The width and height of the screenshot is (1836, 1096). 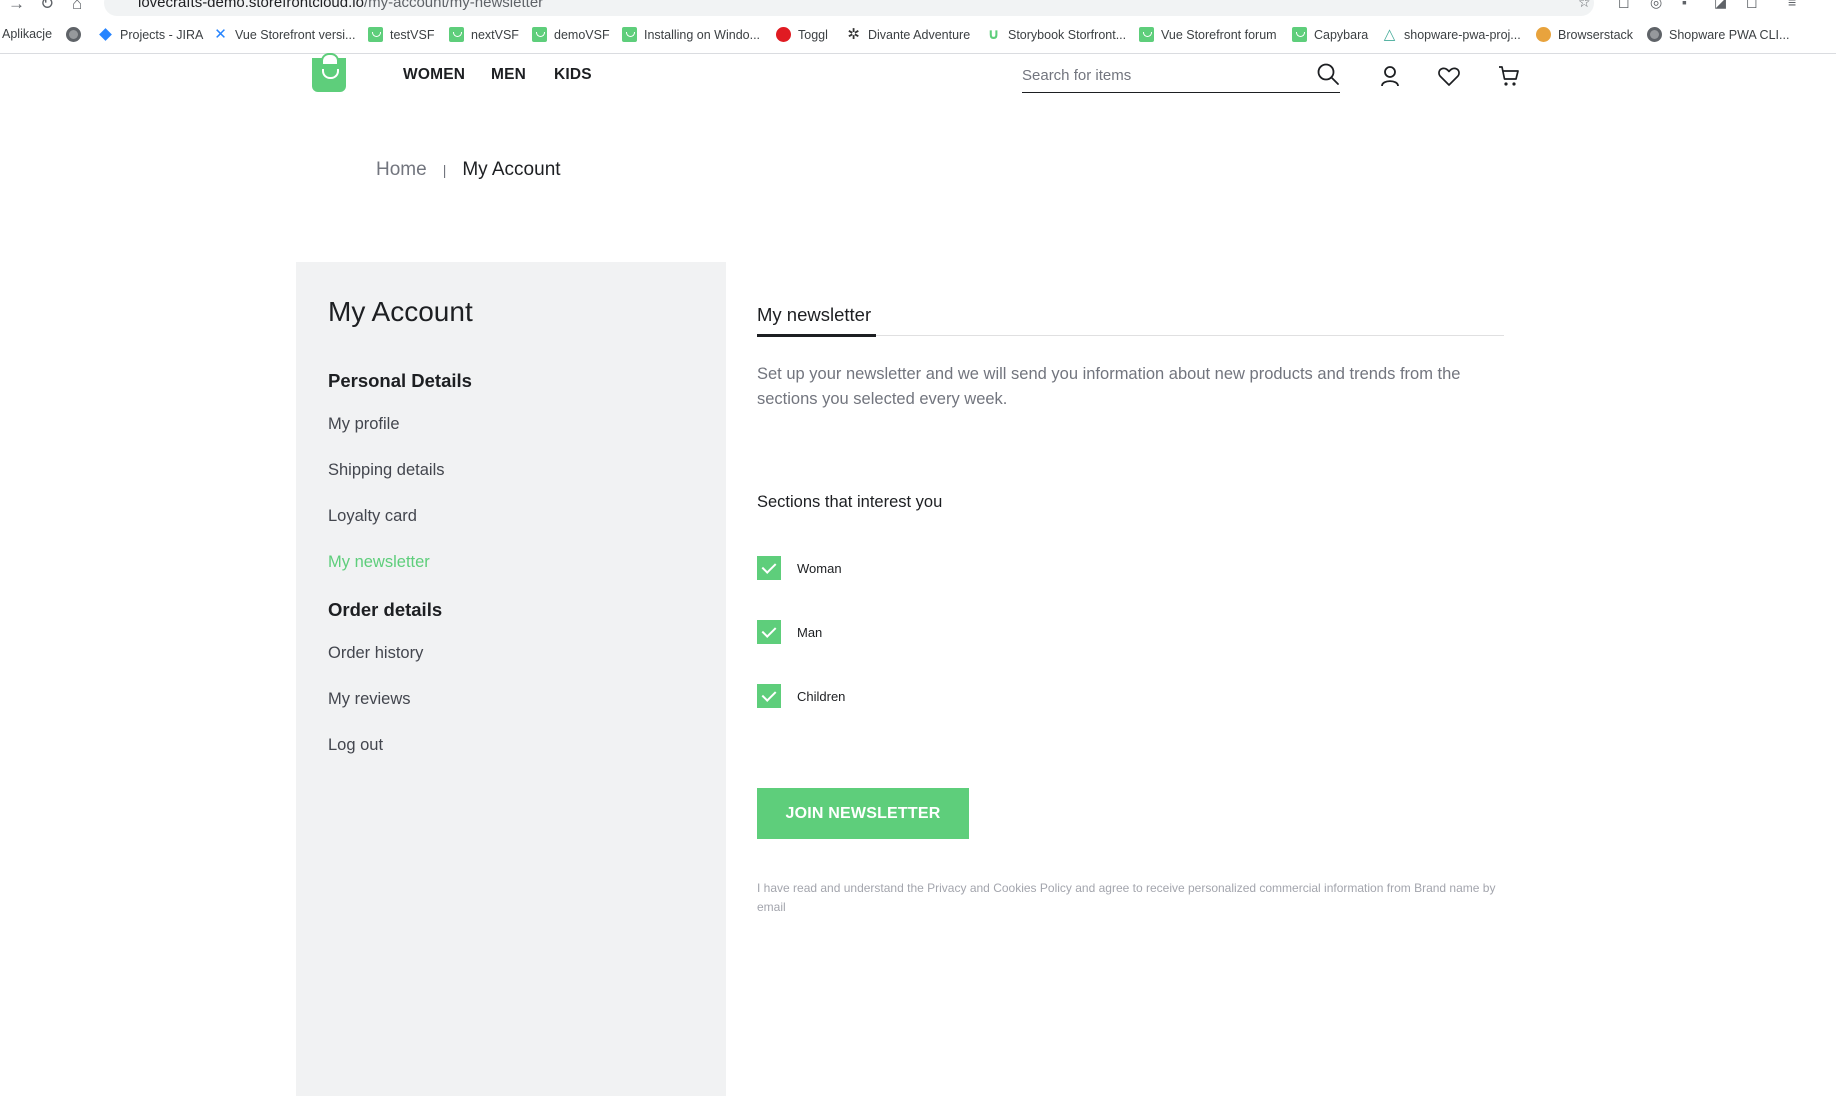 I want to click on checkbox-children: Children, so click(x=801, y=696).